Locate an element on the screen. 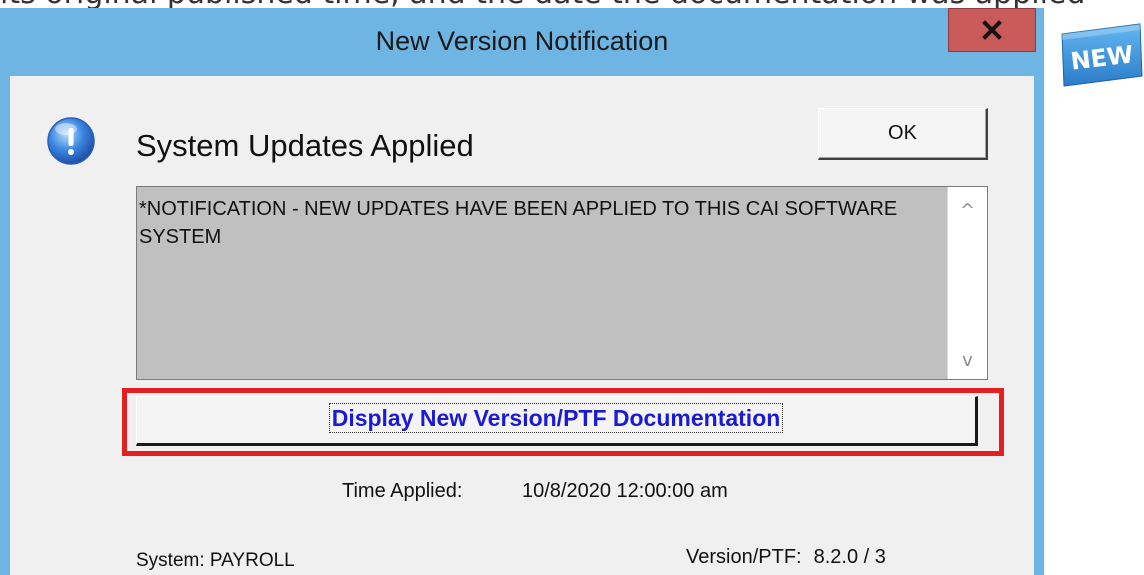 The image size is (1144, 575). display-documentation-button: Display New Version/PTF Documentation is located at coordinates (557, 421).